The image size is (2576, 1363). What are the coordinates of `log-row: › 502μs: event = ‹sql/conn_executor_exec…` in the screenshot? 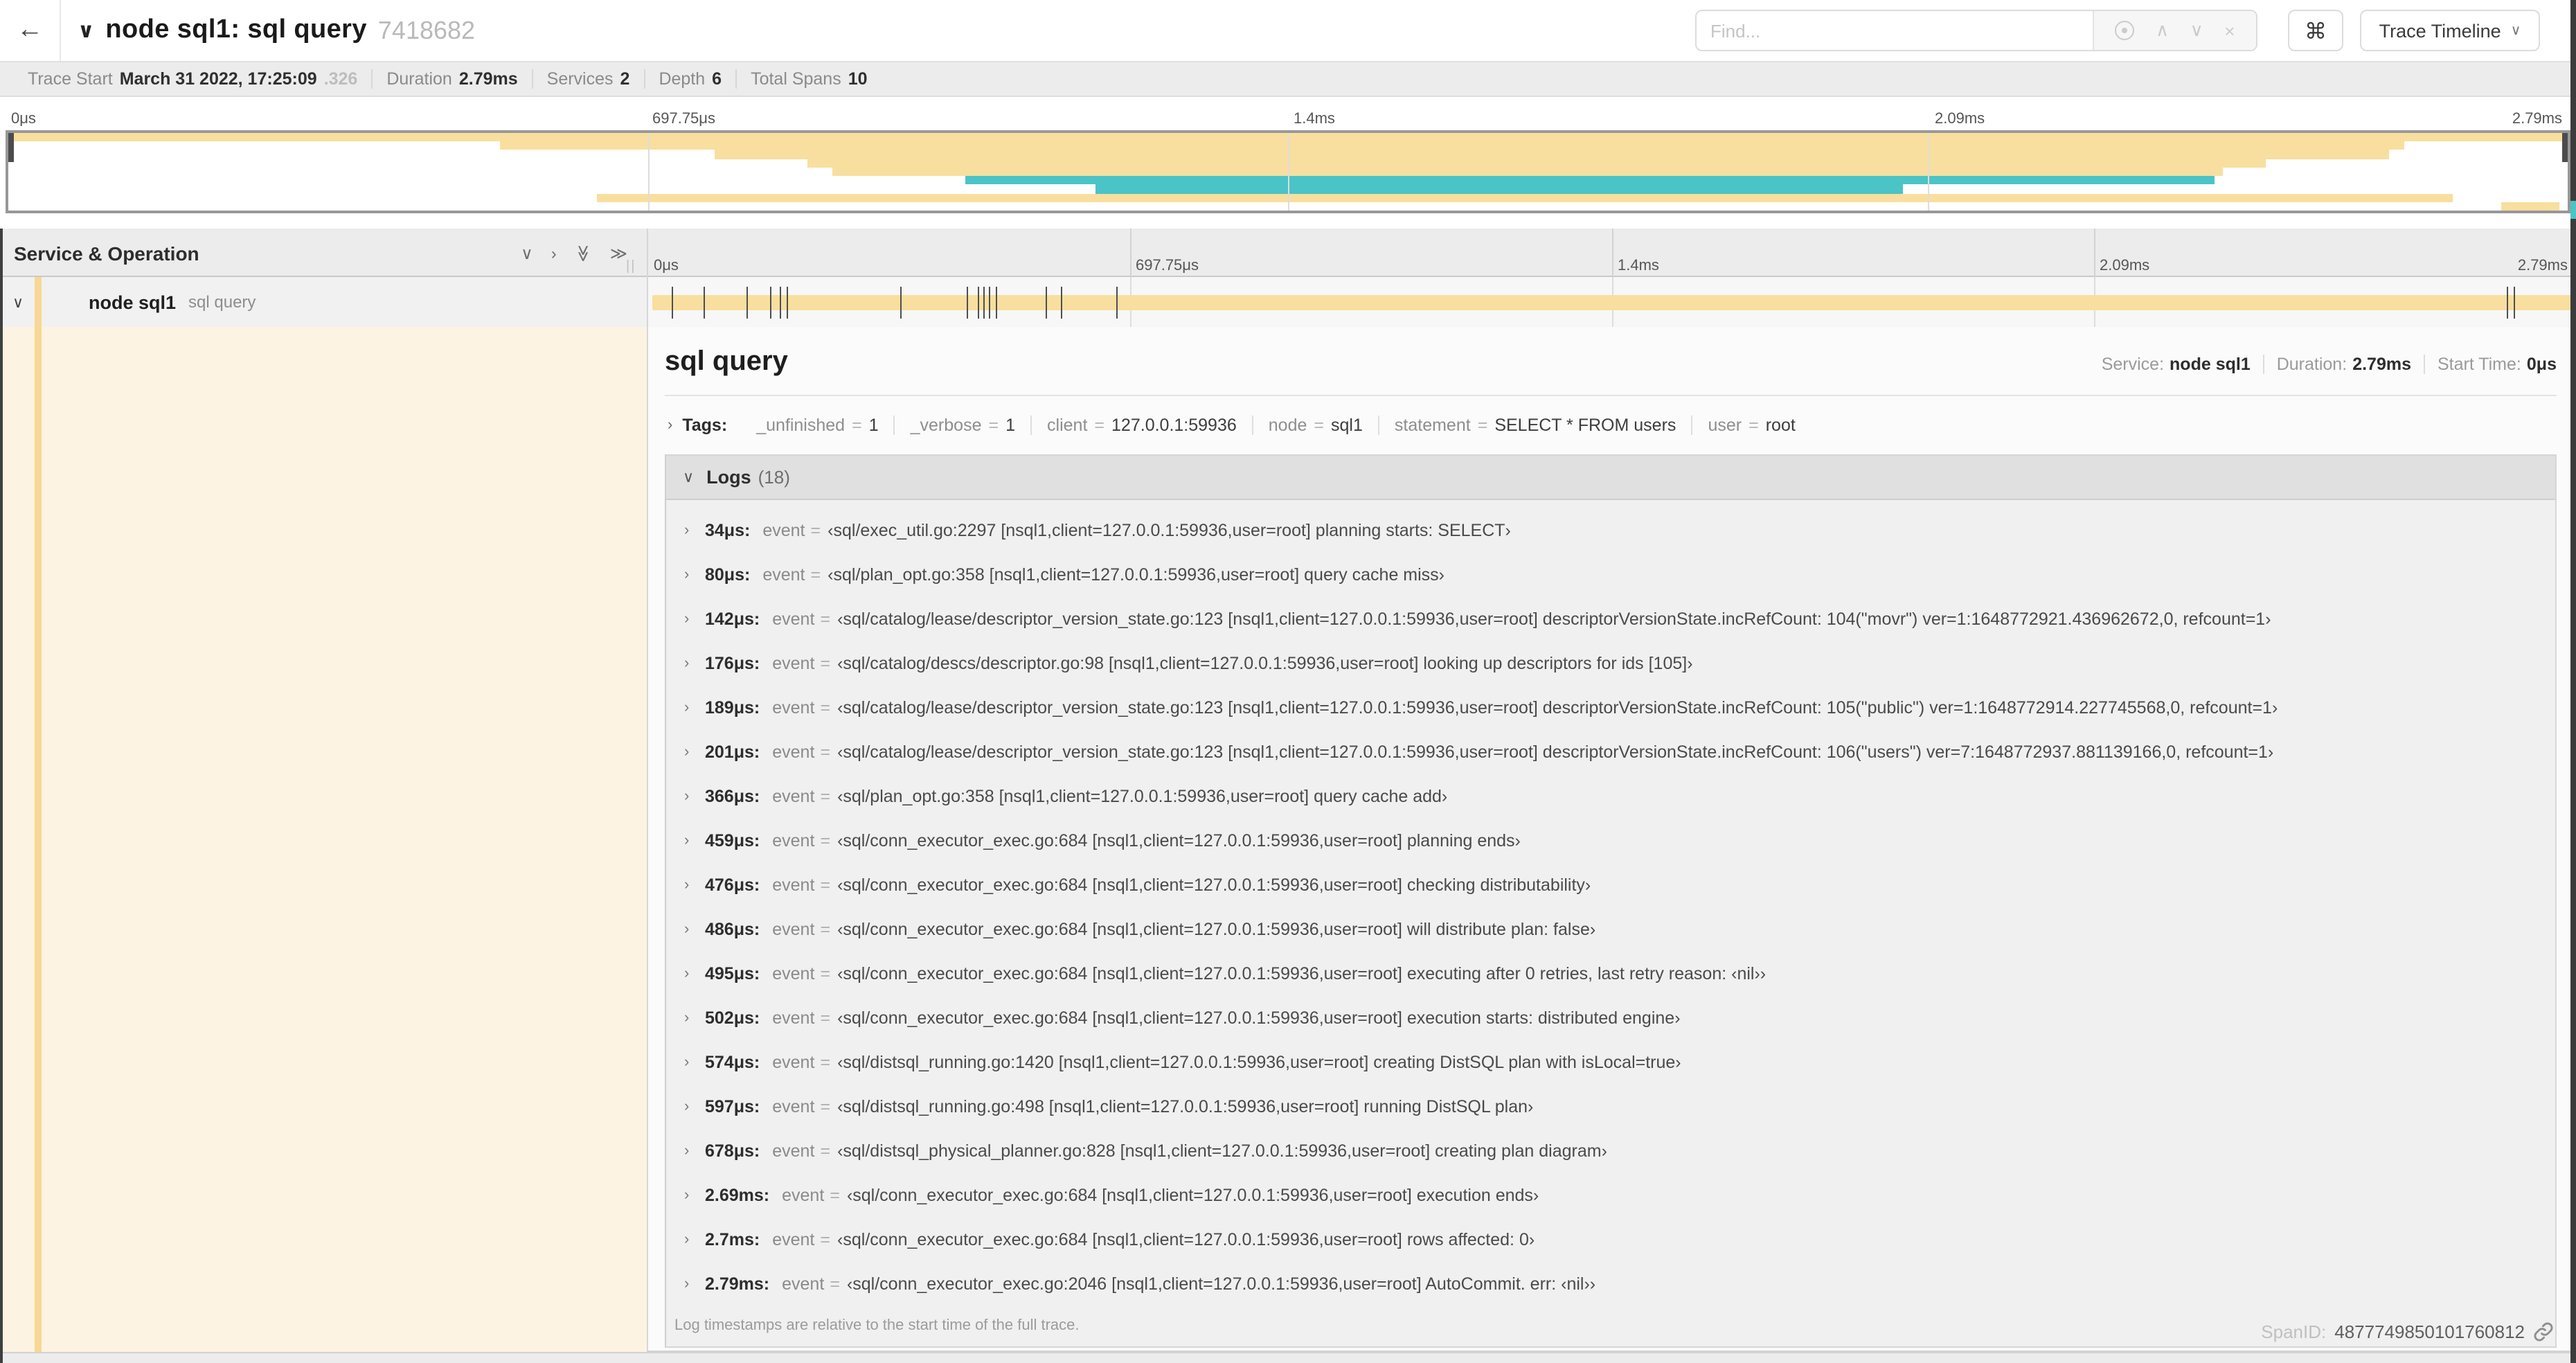 It's located at (1611, 1018).